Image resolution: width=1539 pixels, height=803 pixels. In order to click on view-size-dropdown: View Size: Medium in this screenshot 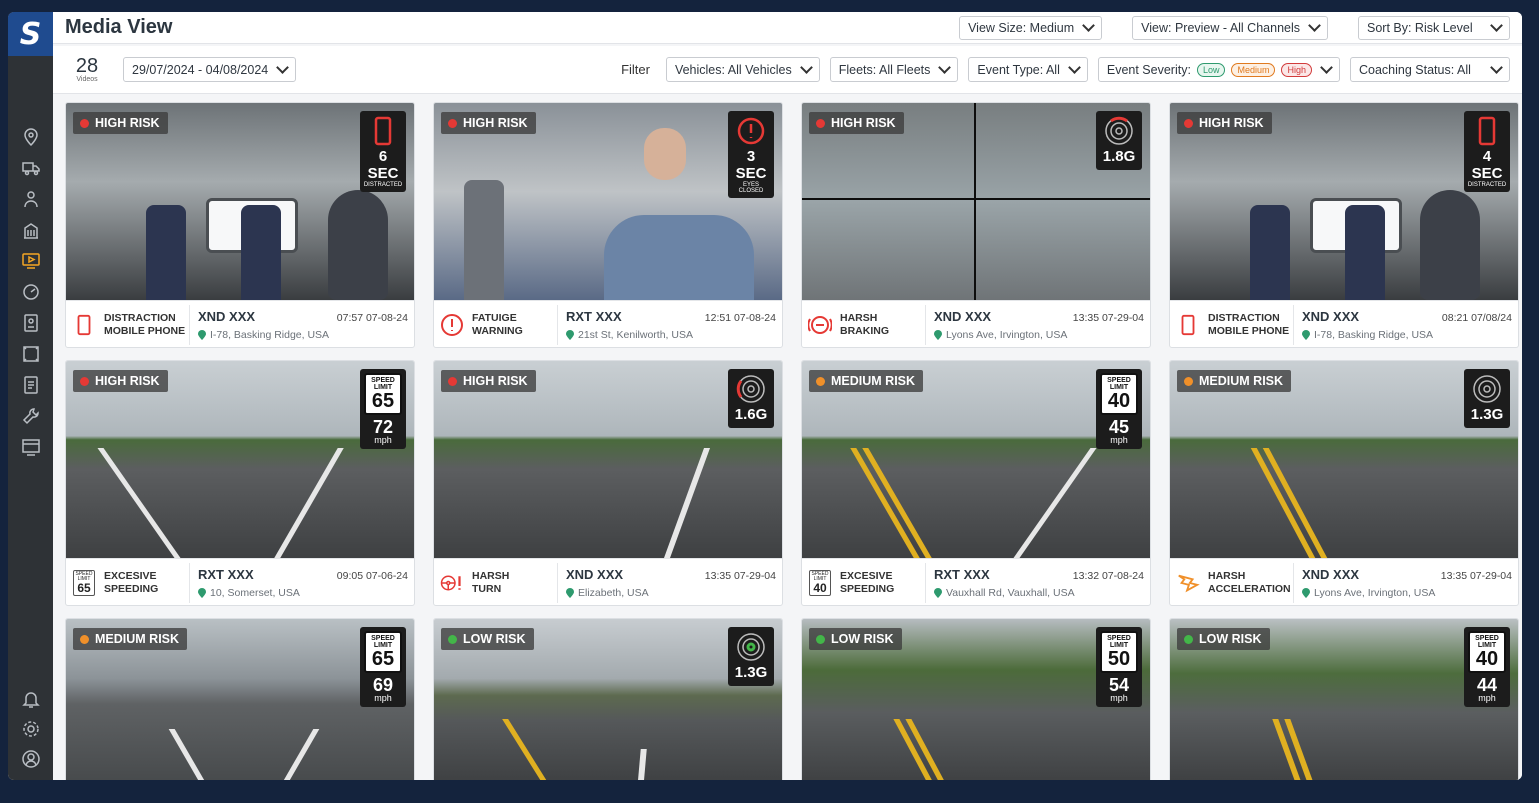, I will do `click(1031, 27)`.